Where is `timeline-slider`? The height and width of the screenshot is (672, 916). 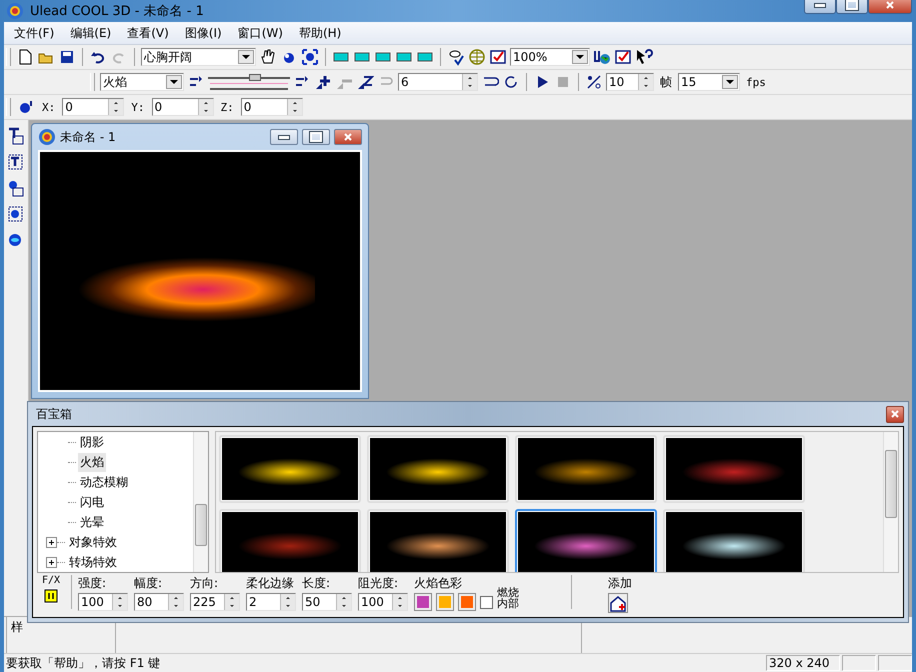 timeline-slider is located at coordinates (249, 82).